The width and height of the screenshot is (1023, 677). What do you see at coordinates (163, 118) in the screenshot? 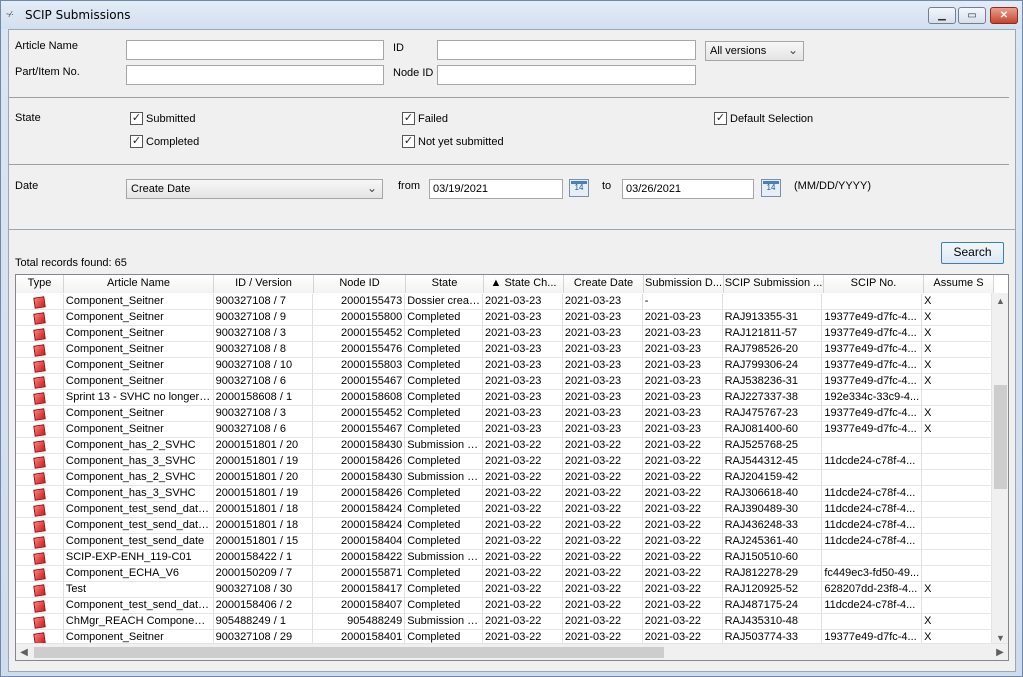
I see `submitted-checkbox: ✓ Submitted` at bounding box center [163, 118].